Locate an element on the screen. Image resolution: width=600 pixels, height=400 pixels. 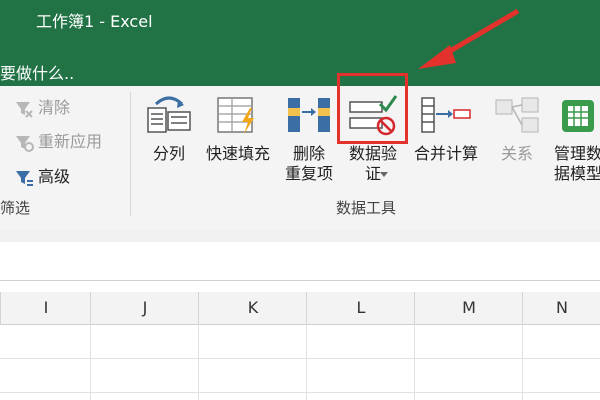
window-title: 工作簿1 - Excel is located at coordinates (94, 21).